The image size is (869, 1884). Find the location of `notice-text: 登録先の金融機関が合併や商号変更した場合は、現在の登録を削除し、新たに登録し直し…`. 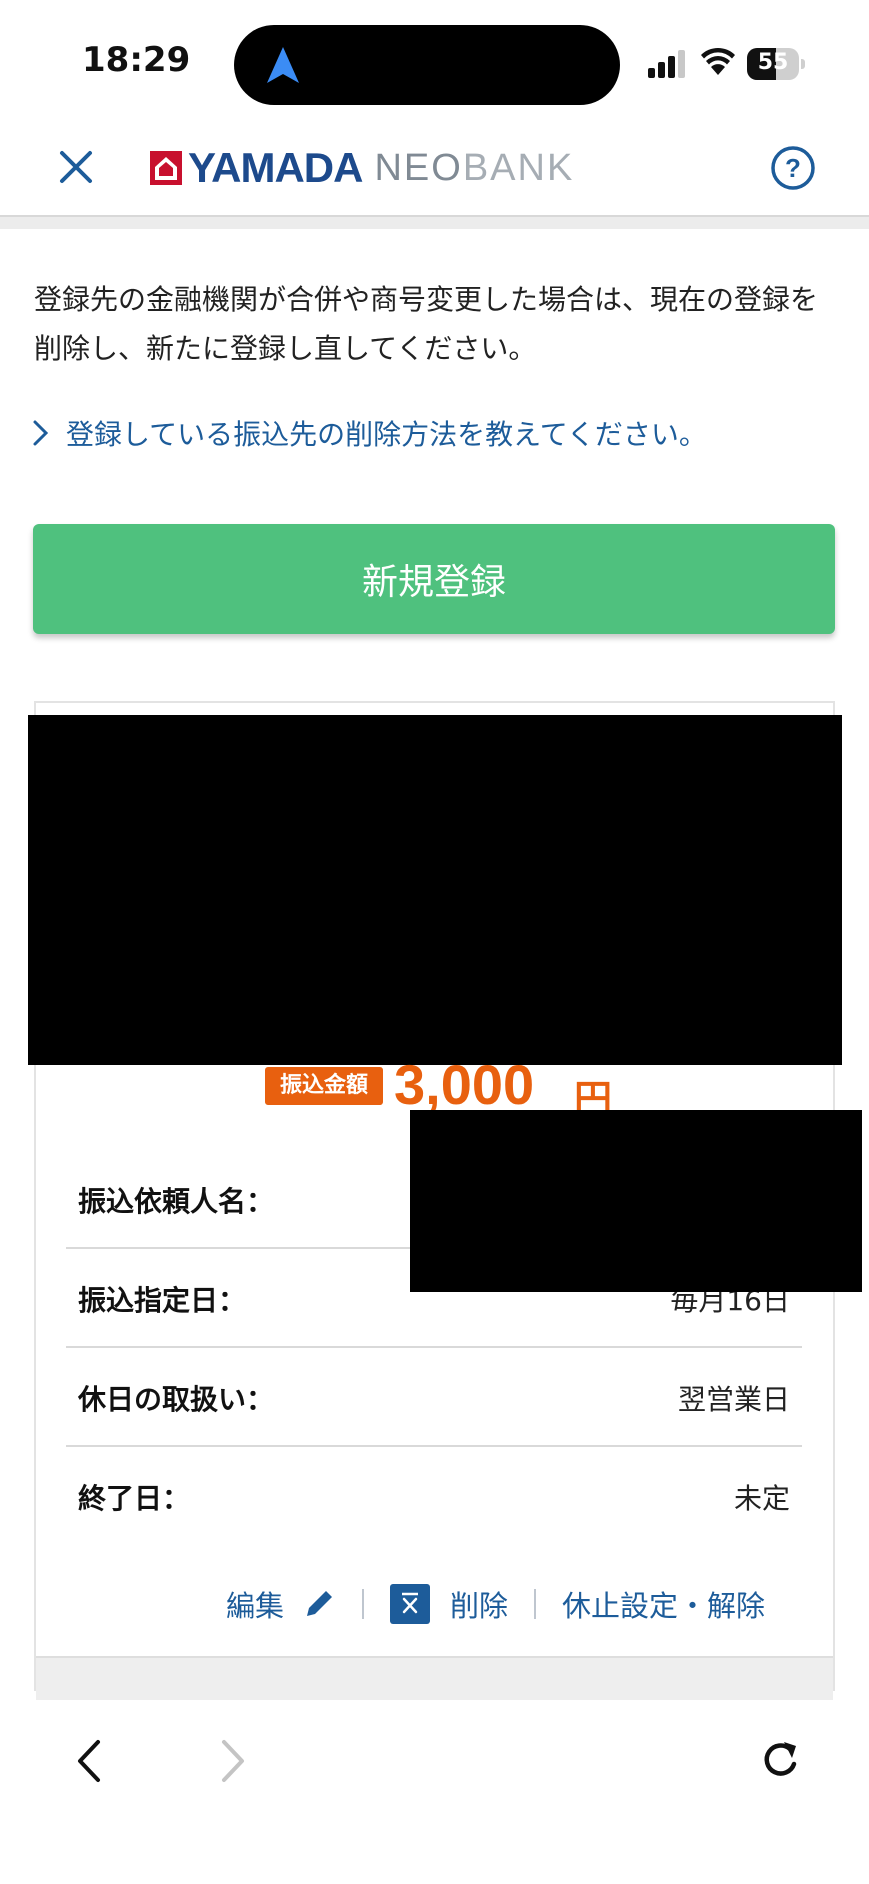

notice-text: 登録先の金融機関が合併や商号変更した場合は、現在の登録を削除し、新たに登録し直し… is located at coordinates (426, 324).